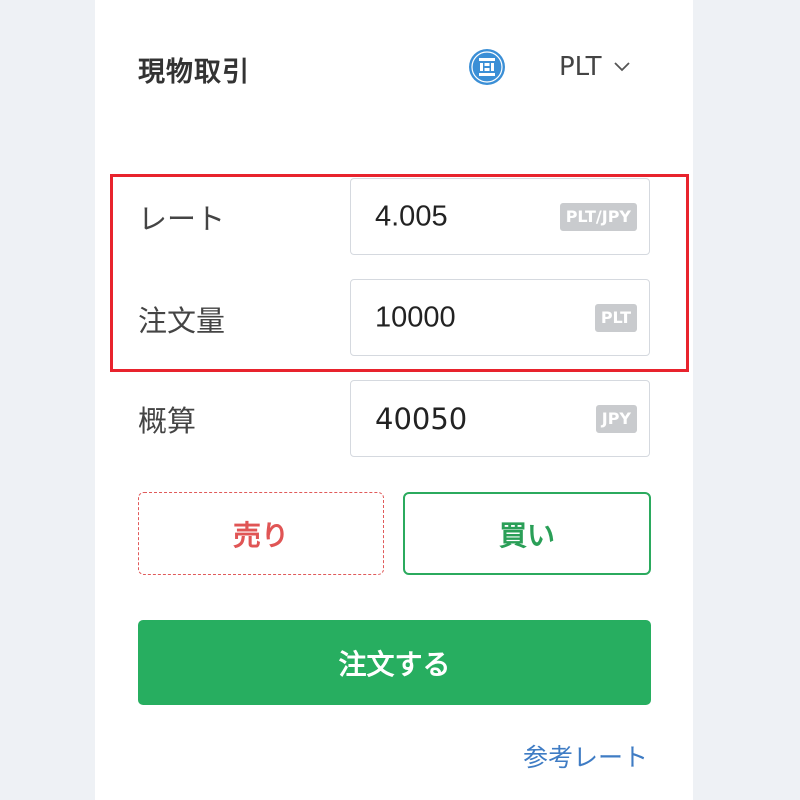 Image resolution: width=800 pixels, height=800 pixels. Describe the element at coordinates (261, 533) in the screenshot. I see `sell-button: 売り` at that location.